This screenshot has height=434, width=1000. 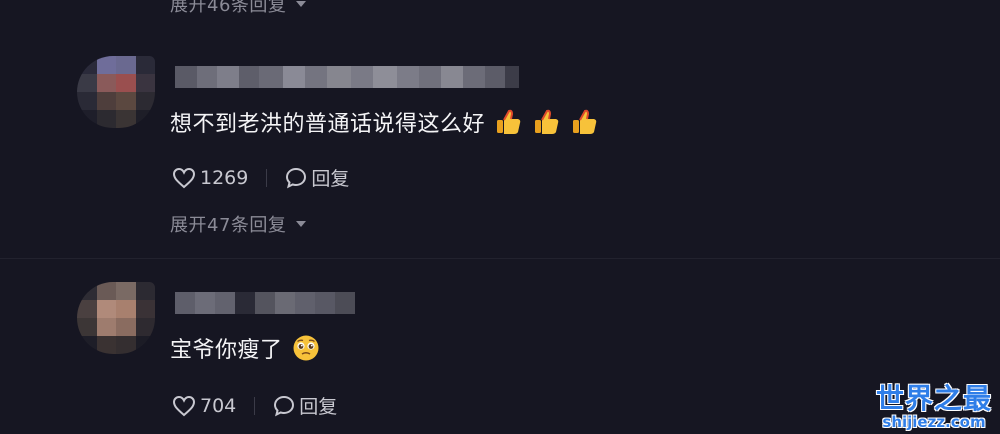 I want to click on previous-expand-replies: 展开46条回复, so click(x=238, y=8).